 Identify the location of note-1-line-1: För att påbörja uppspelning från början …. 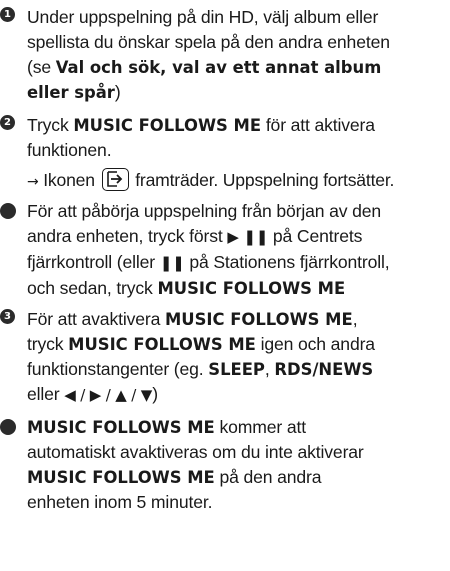
(204, 211).